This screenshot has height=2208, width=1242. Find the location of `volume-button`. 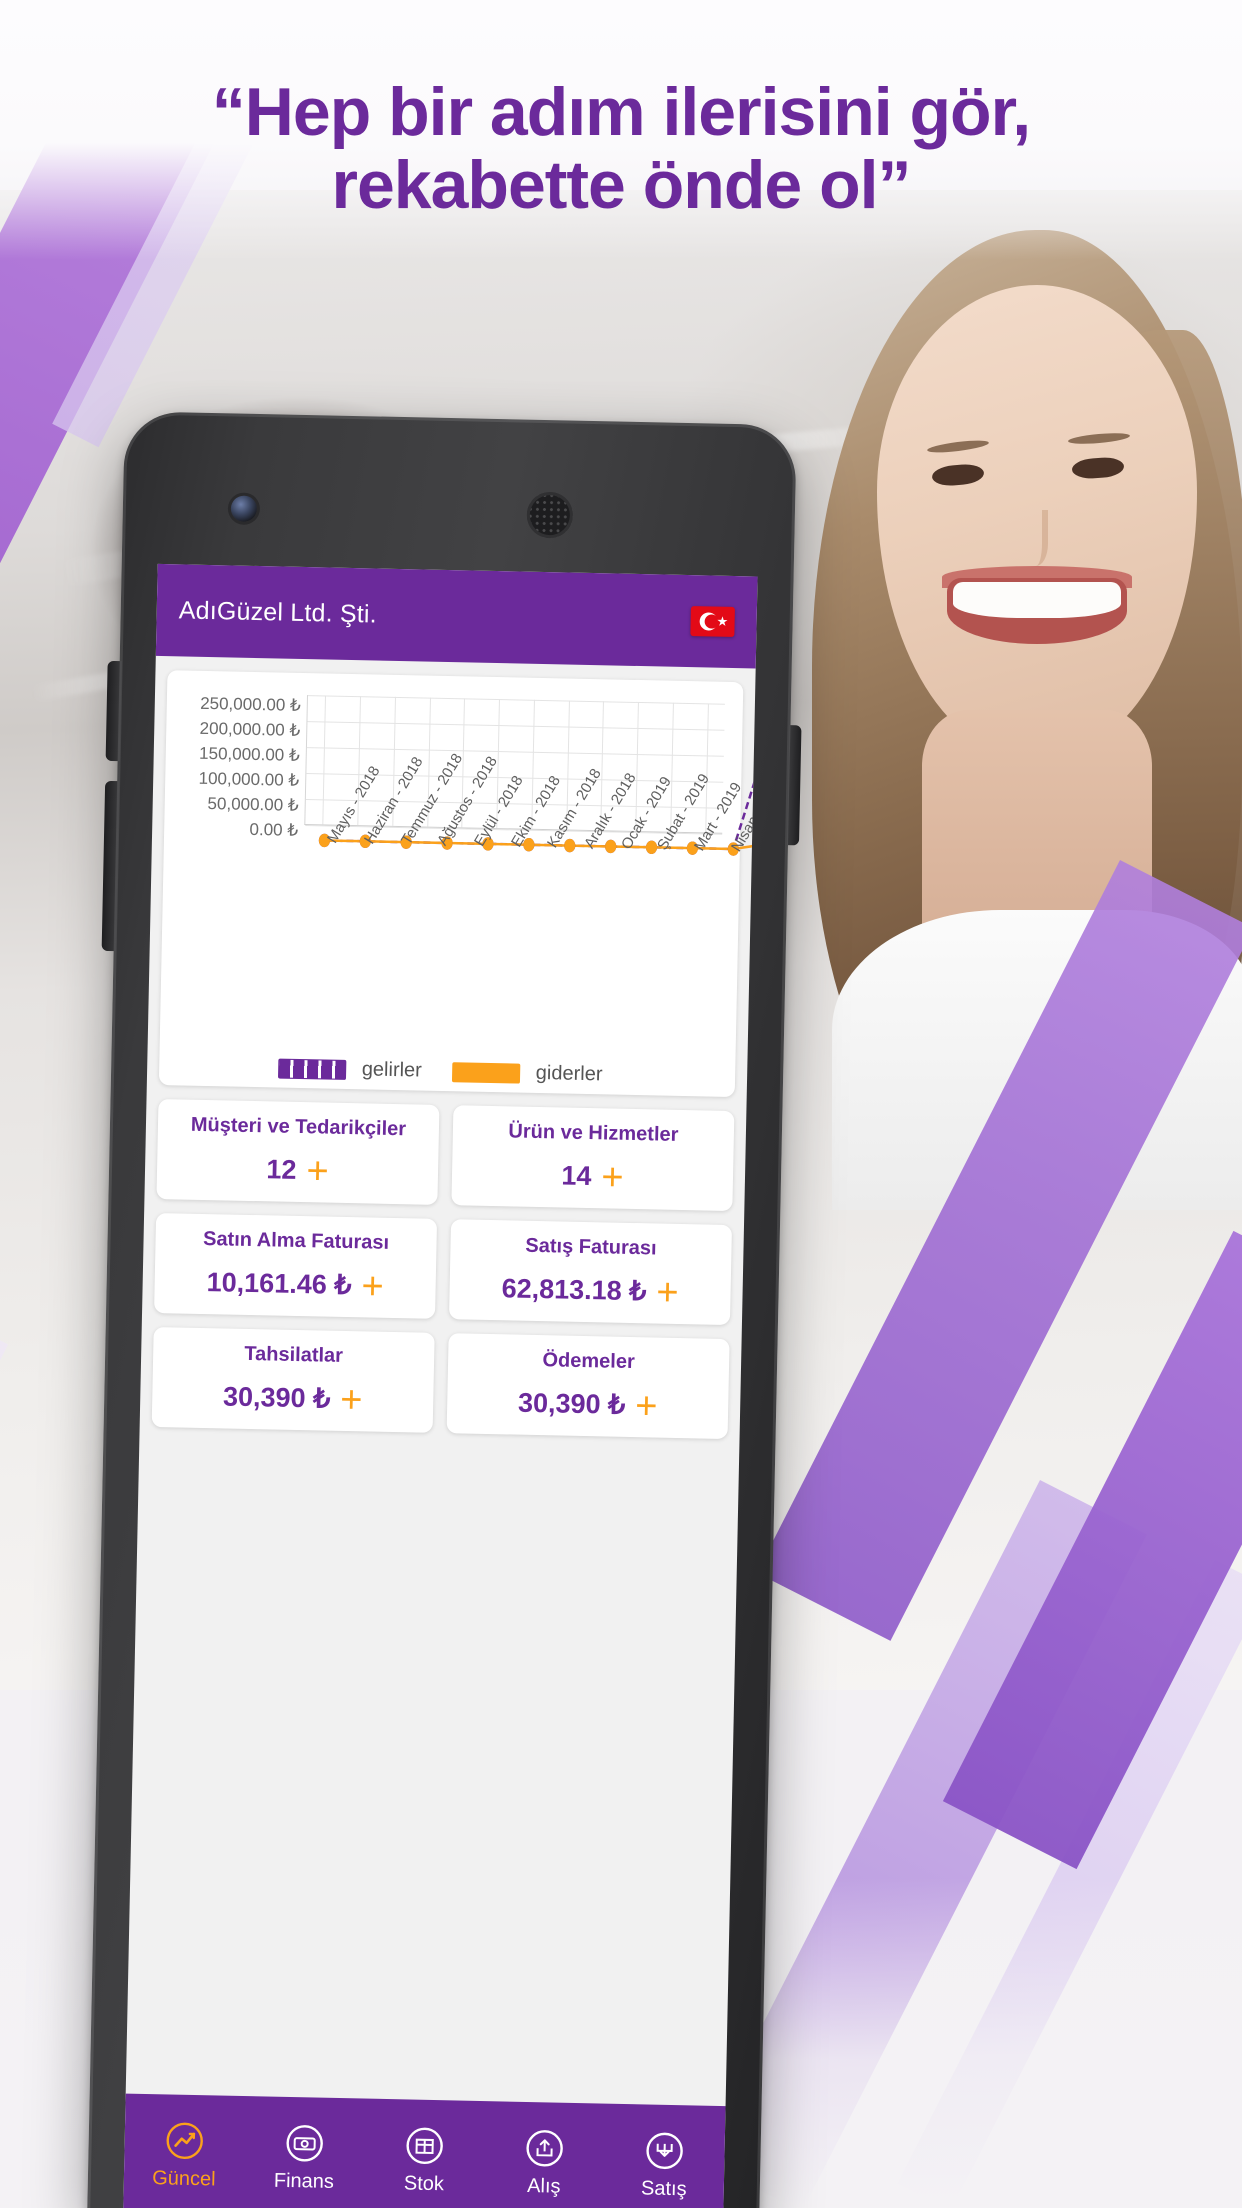

volume-button is located at coordinates (113, 711).